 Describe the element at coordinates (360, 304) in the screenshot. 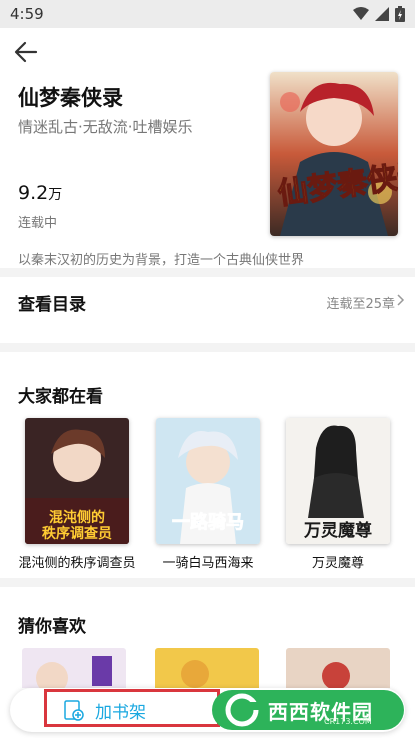

I see `catalog-progress: 连载至25章` at that location.